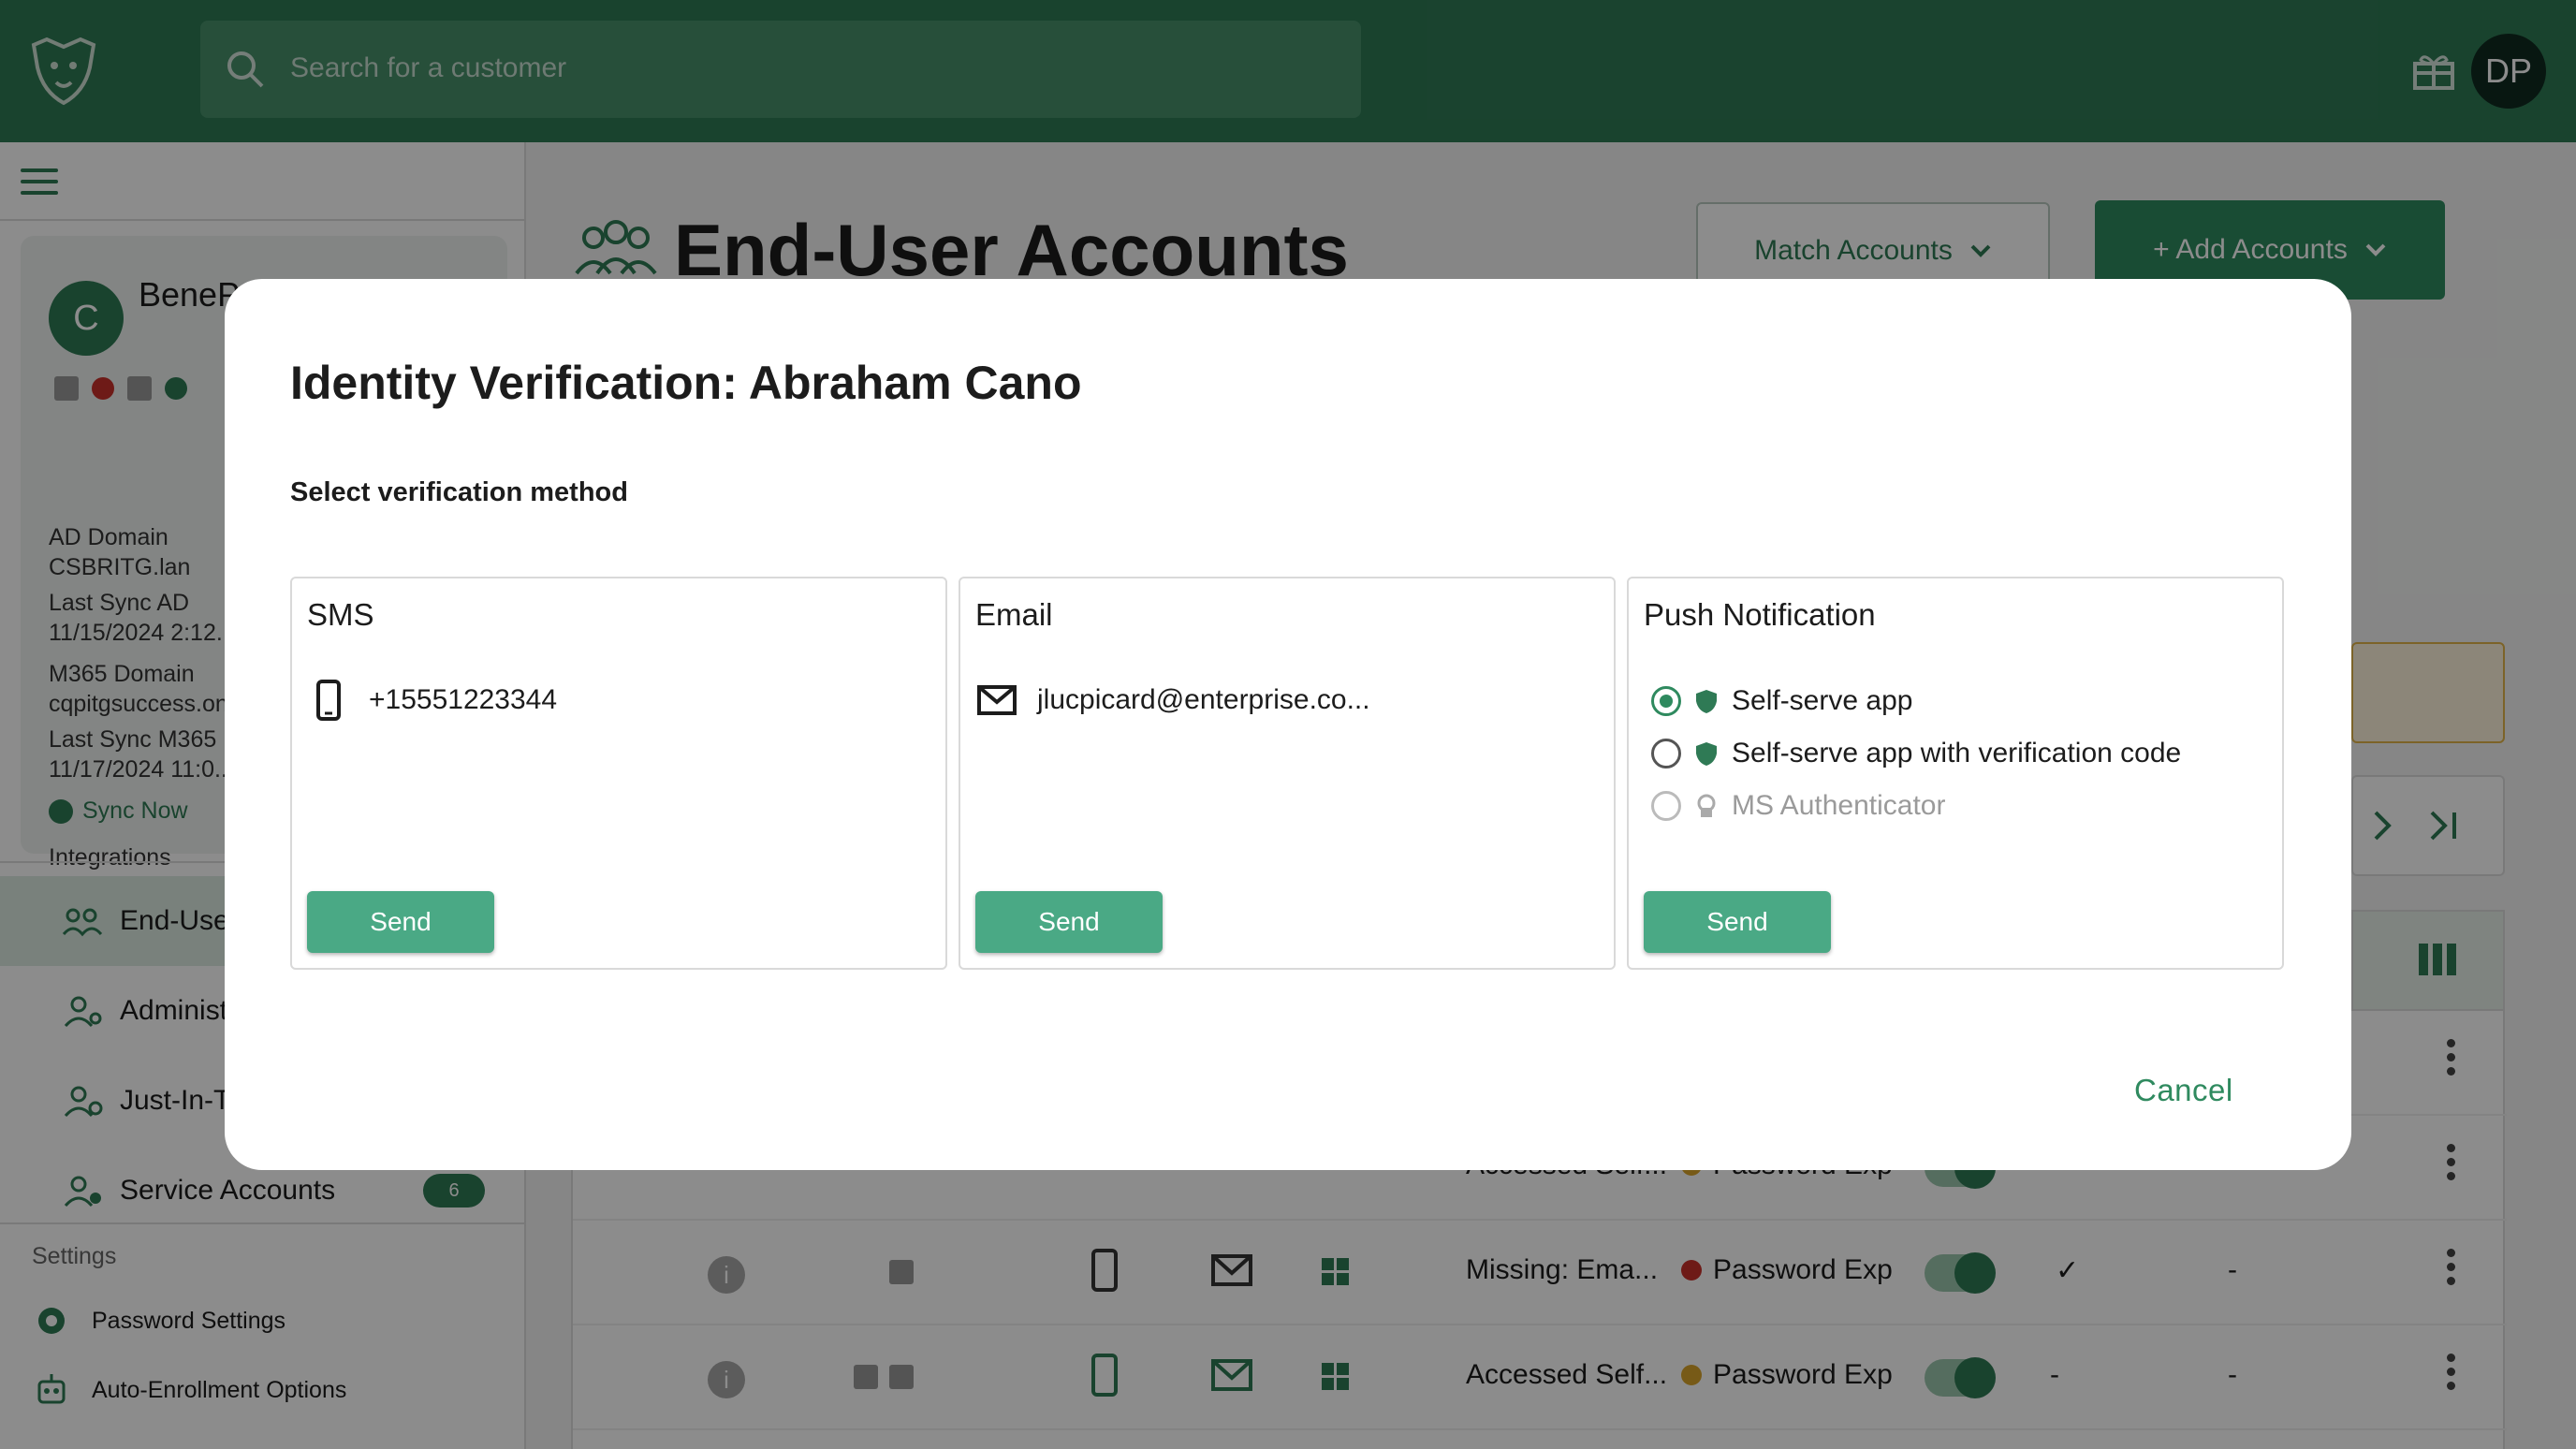 The width and height of the screenshot is (2576, 1449). What do you see at coordinates (340, 614) in the screenshot?
I see `card-title: SMS` at bounding box center [340, 614].